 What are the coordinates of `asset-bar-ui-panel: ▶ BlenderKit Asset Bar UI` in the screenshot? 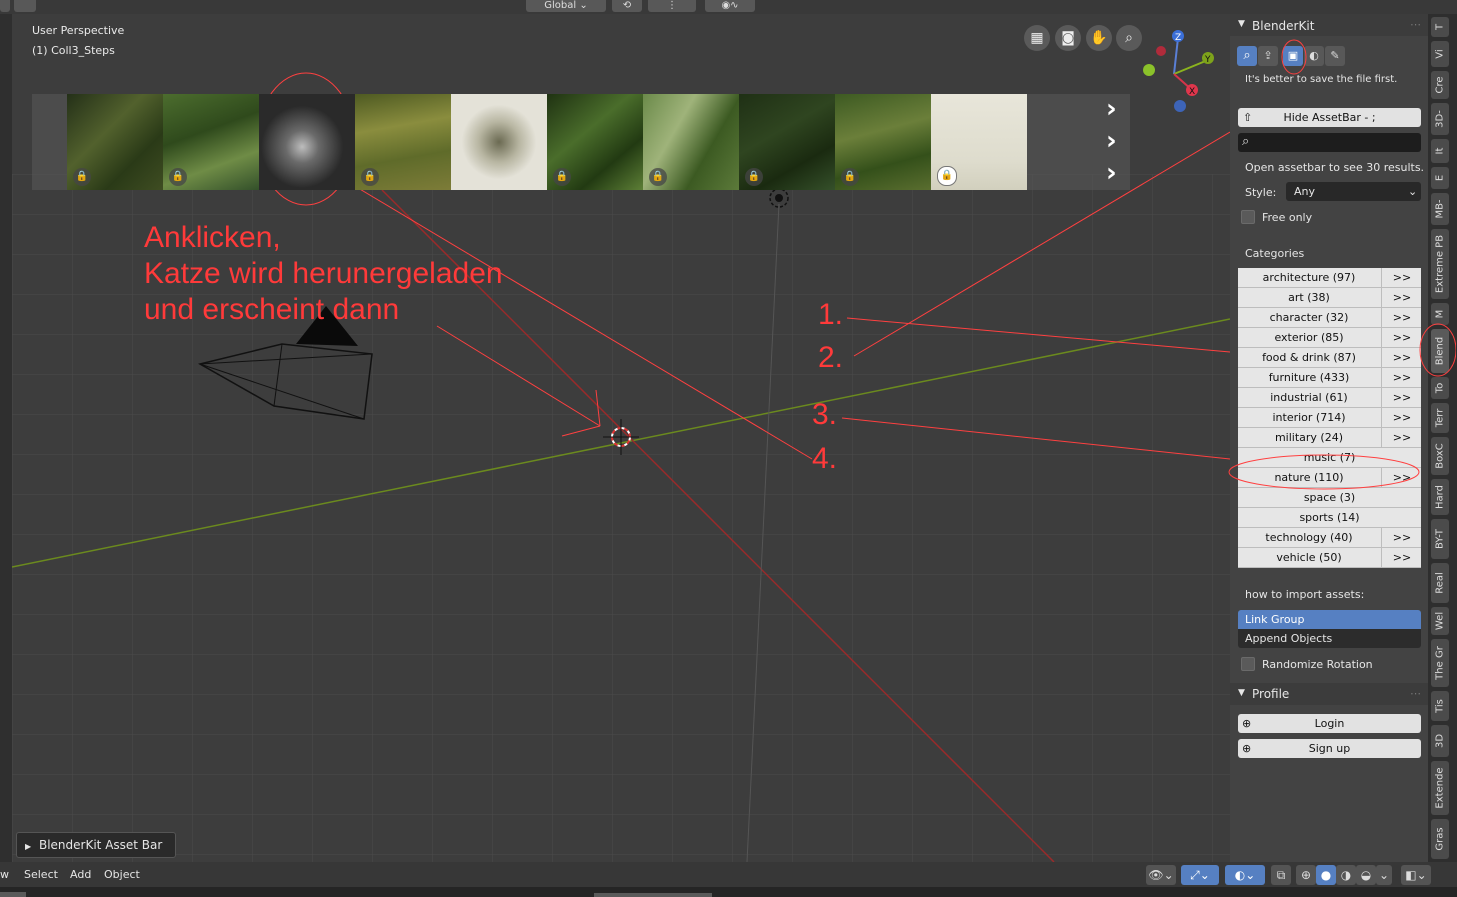 It's located at (96, 845).